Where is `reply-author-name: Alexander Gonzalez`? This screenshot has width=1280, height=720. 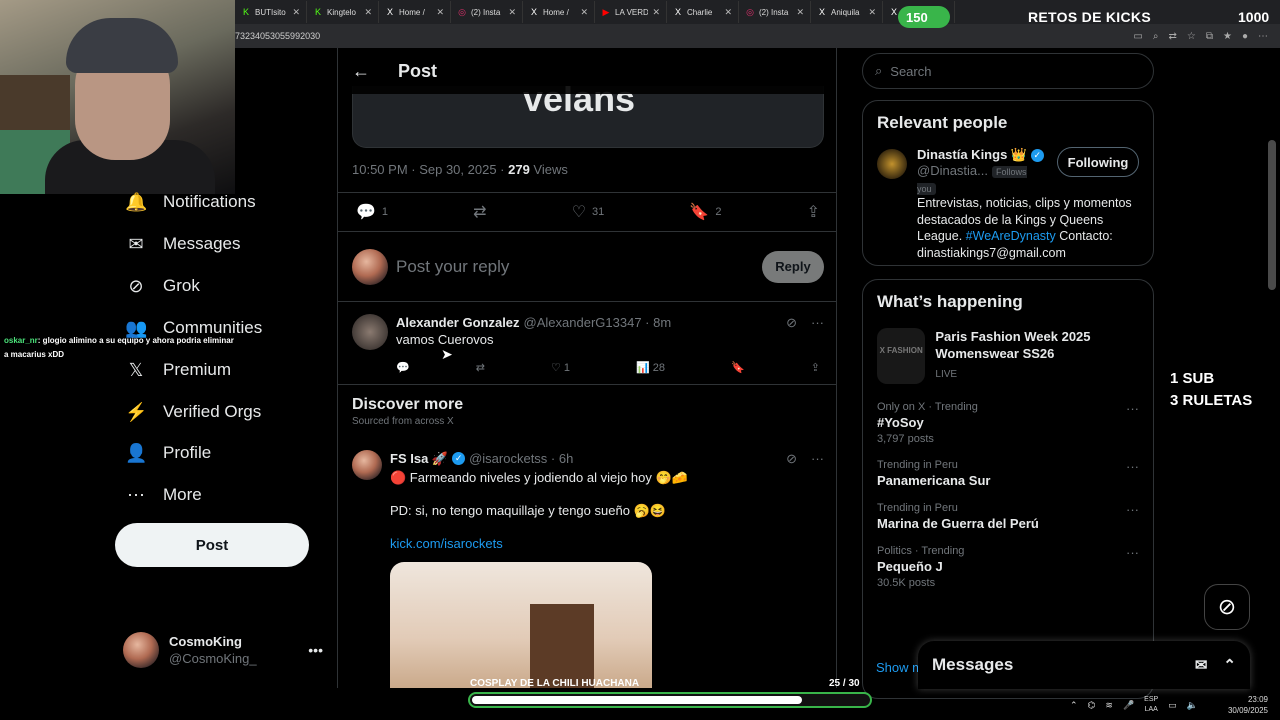 reply-author-name: Alexander Gonzalez is located at coordinates (458, 322).